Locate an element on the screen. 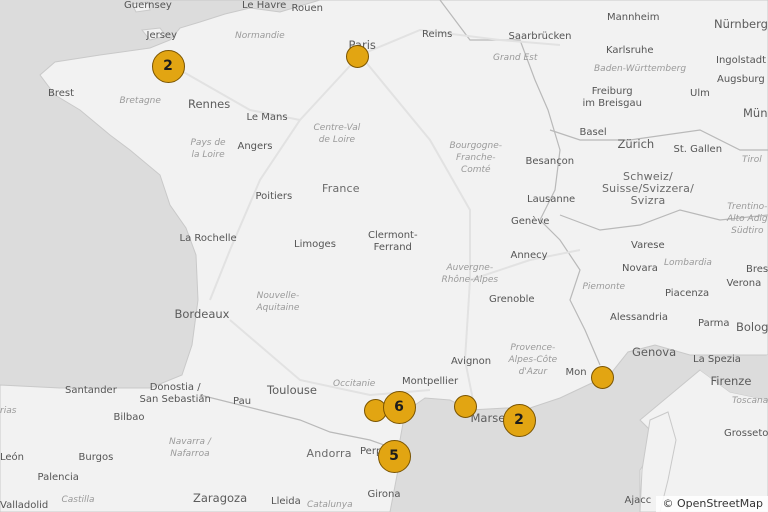 The width and height of the screenshot is (768, 512). cluster-marker-marseille: 2 is located at coordinates (519, 420).